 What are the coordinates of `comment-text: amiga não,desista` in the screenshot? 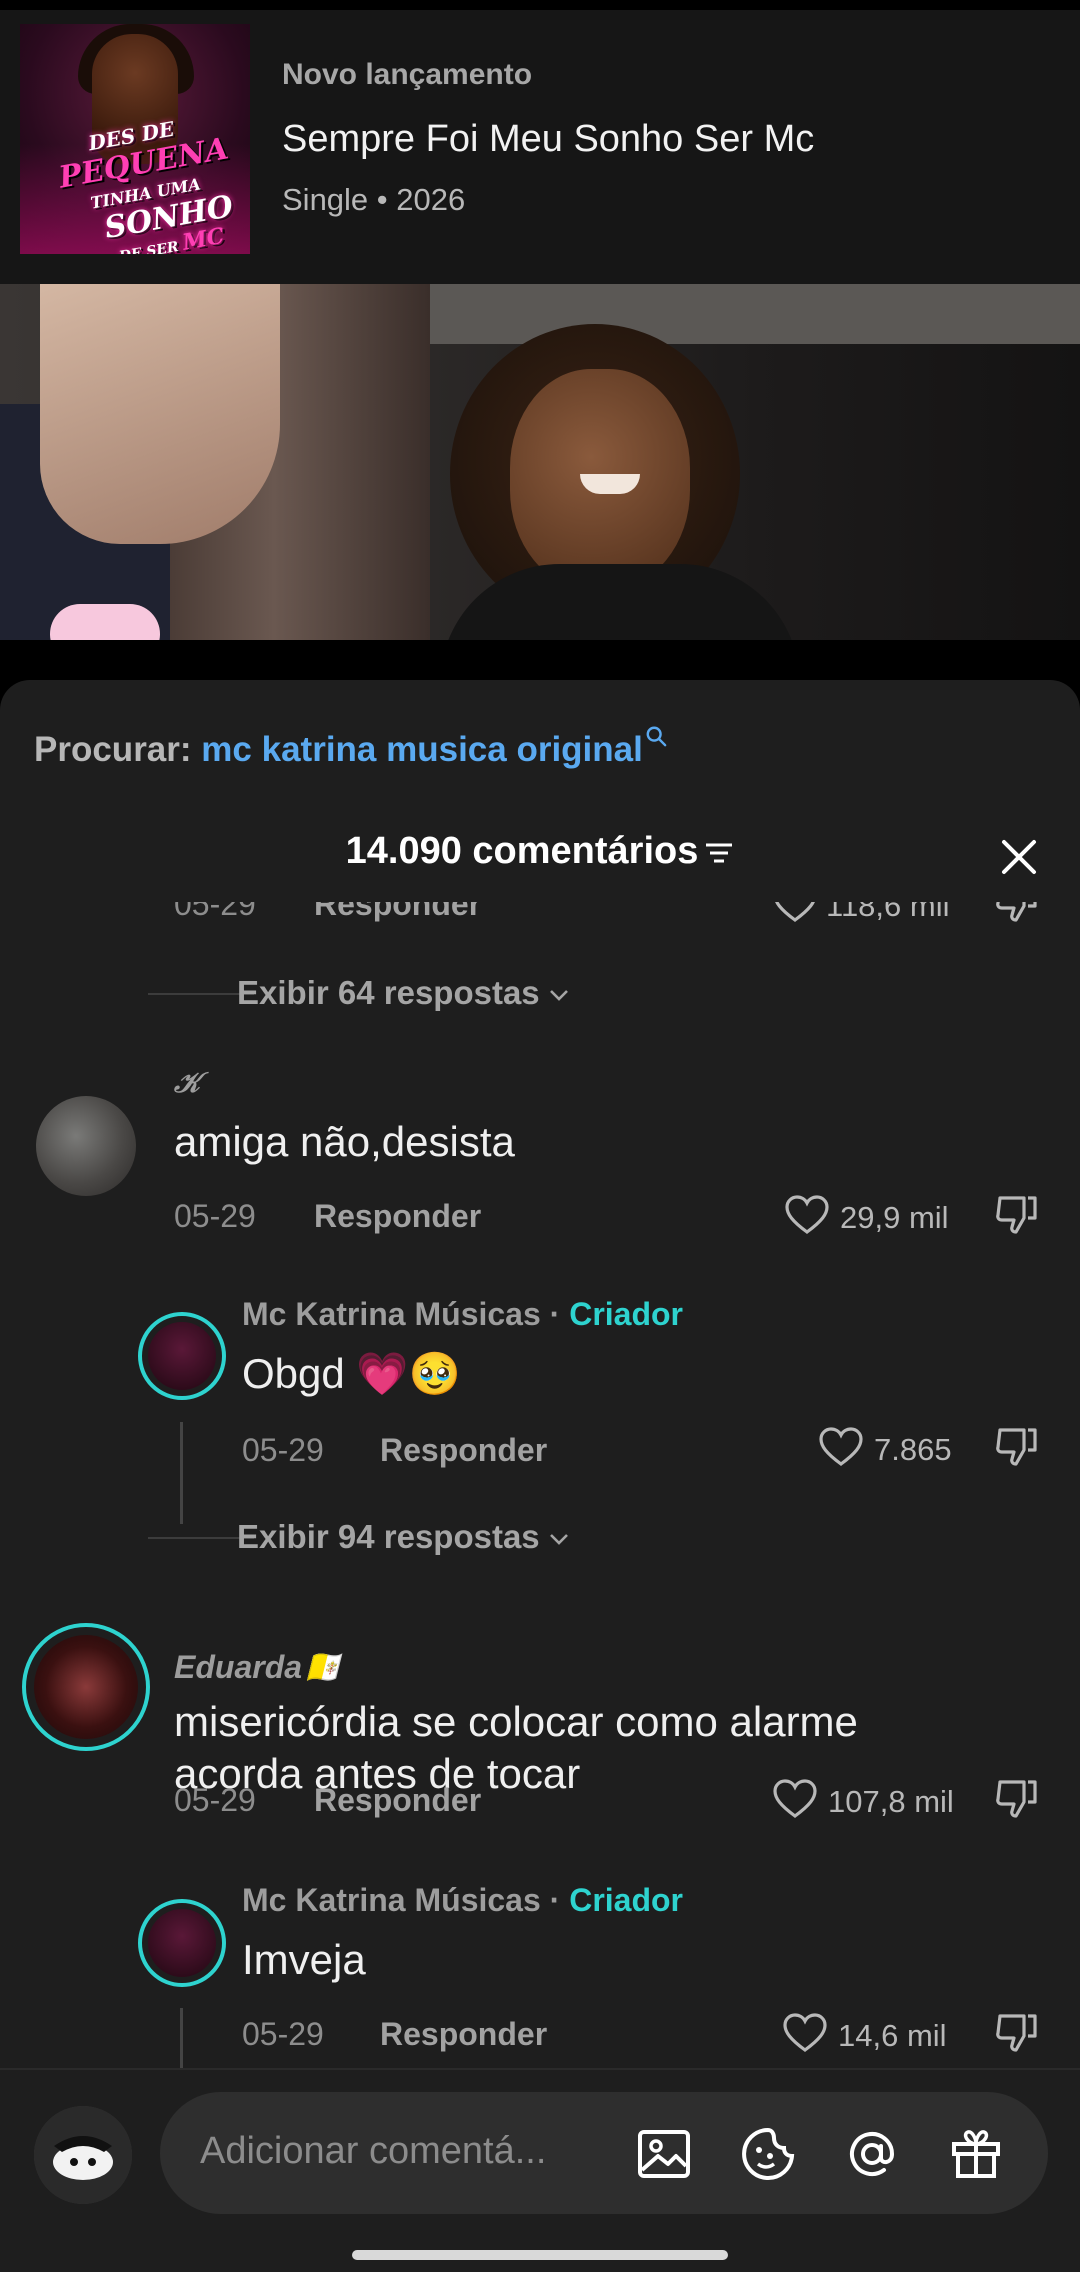 It's located at (344, 1141).